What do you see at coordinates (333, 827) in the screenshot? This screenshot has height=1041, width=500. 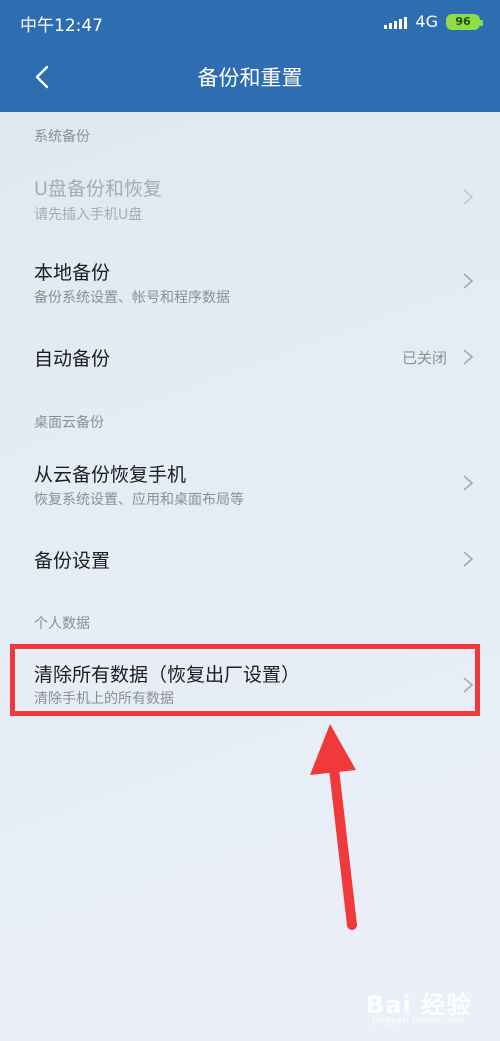 I see `annotation-arrow-icon` at bounding box center [333, 827].